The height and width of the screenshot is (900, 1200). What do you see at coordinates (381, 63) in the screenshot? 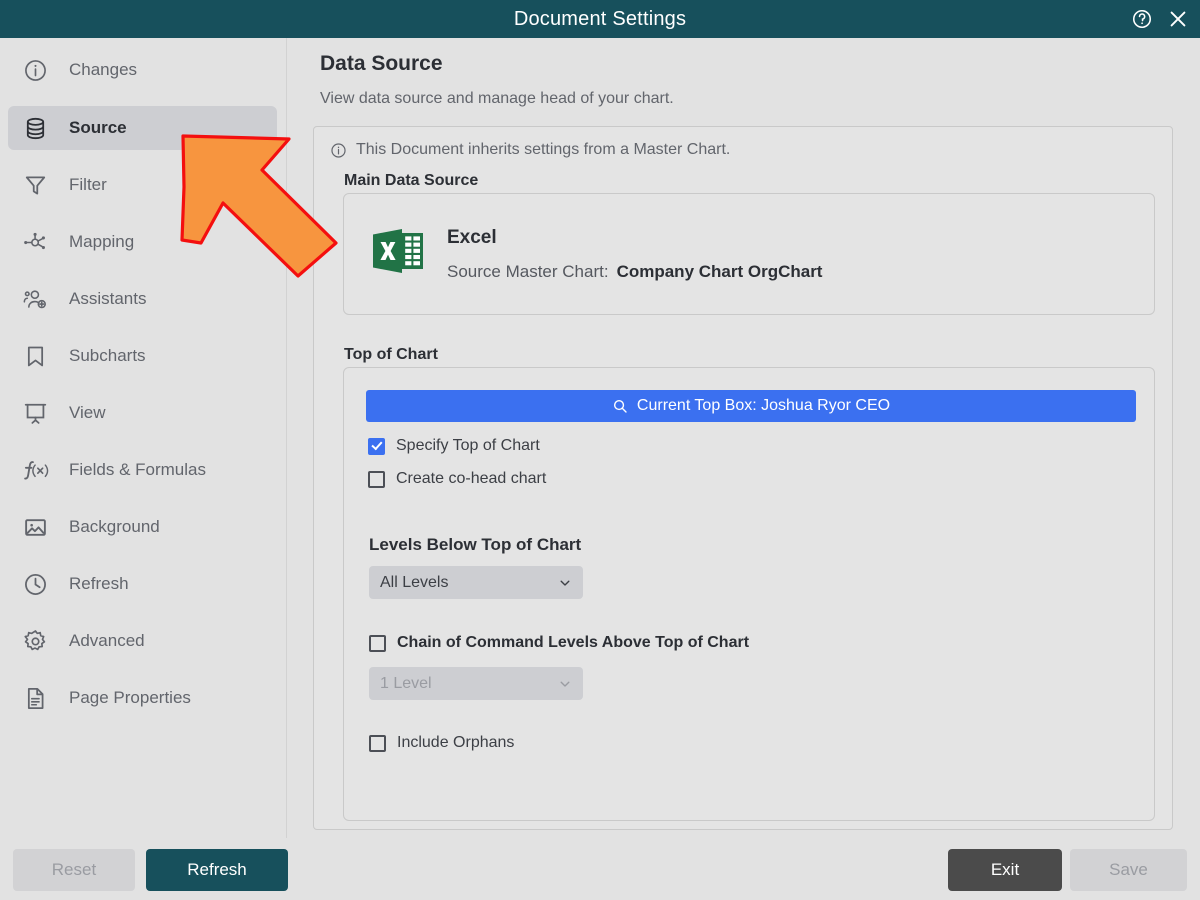
I see `page-title: Data Source` at bounding box center [381, 63].